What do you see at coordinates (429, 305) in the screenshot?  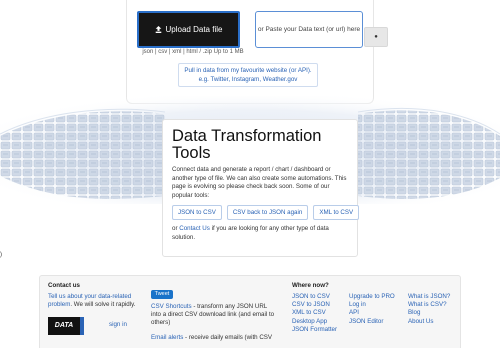 I see `footer-link-what-is-csv: What is CSV?` at bounding box center [429, 305].